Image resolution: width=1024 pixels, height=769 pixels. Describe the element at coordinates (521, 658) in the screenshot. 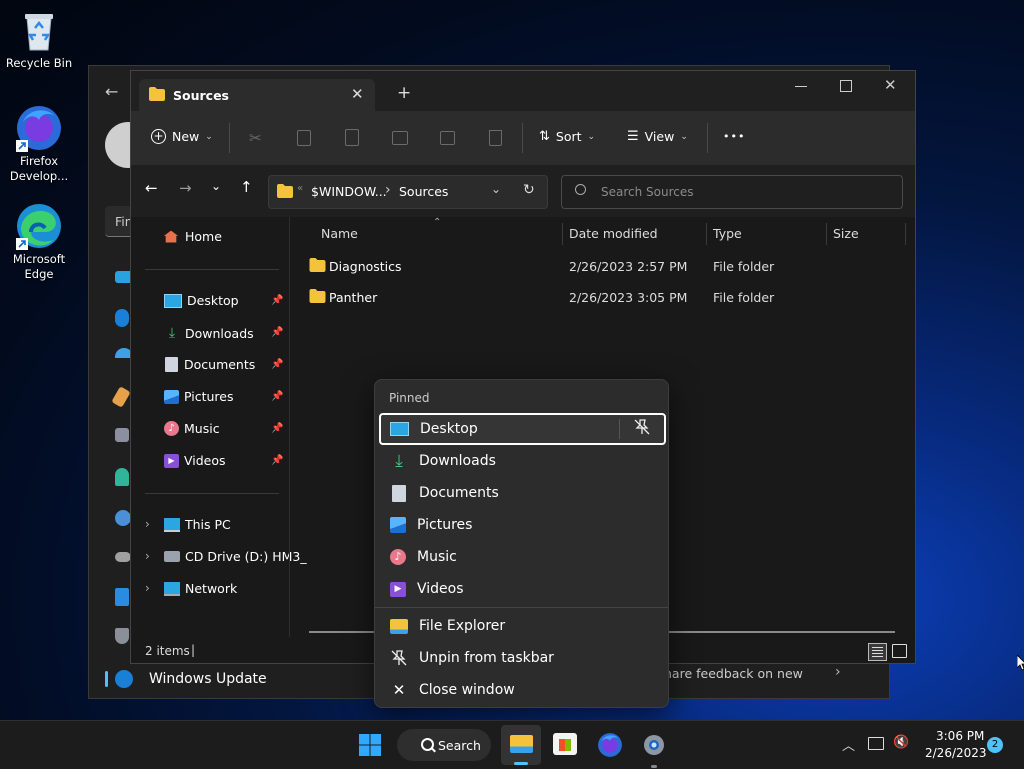

I see `task-unpin-from-taskbar: Unpin from taskbar` at that location.